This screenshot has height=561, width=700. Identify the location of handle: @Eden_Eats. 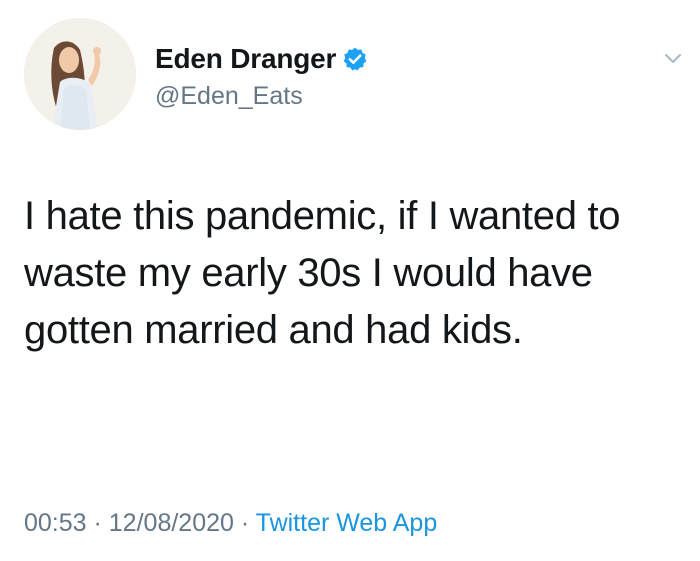
(261, 96).